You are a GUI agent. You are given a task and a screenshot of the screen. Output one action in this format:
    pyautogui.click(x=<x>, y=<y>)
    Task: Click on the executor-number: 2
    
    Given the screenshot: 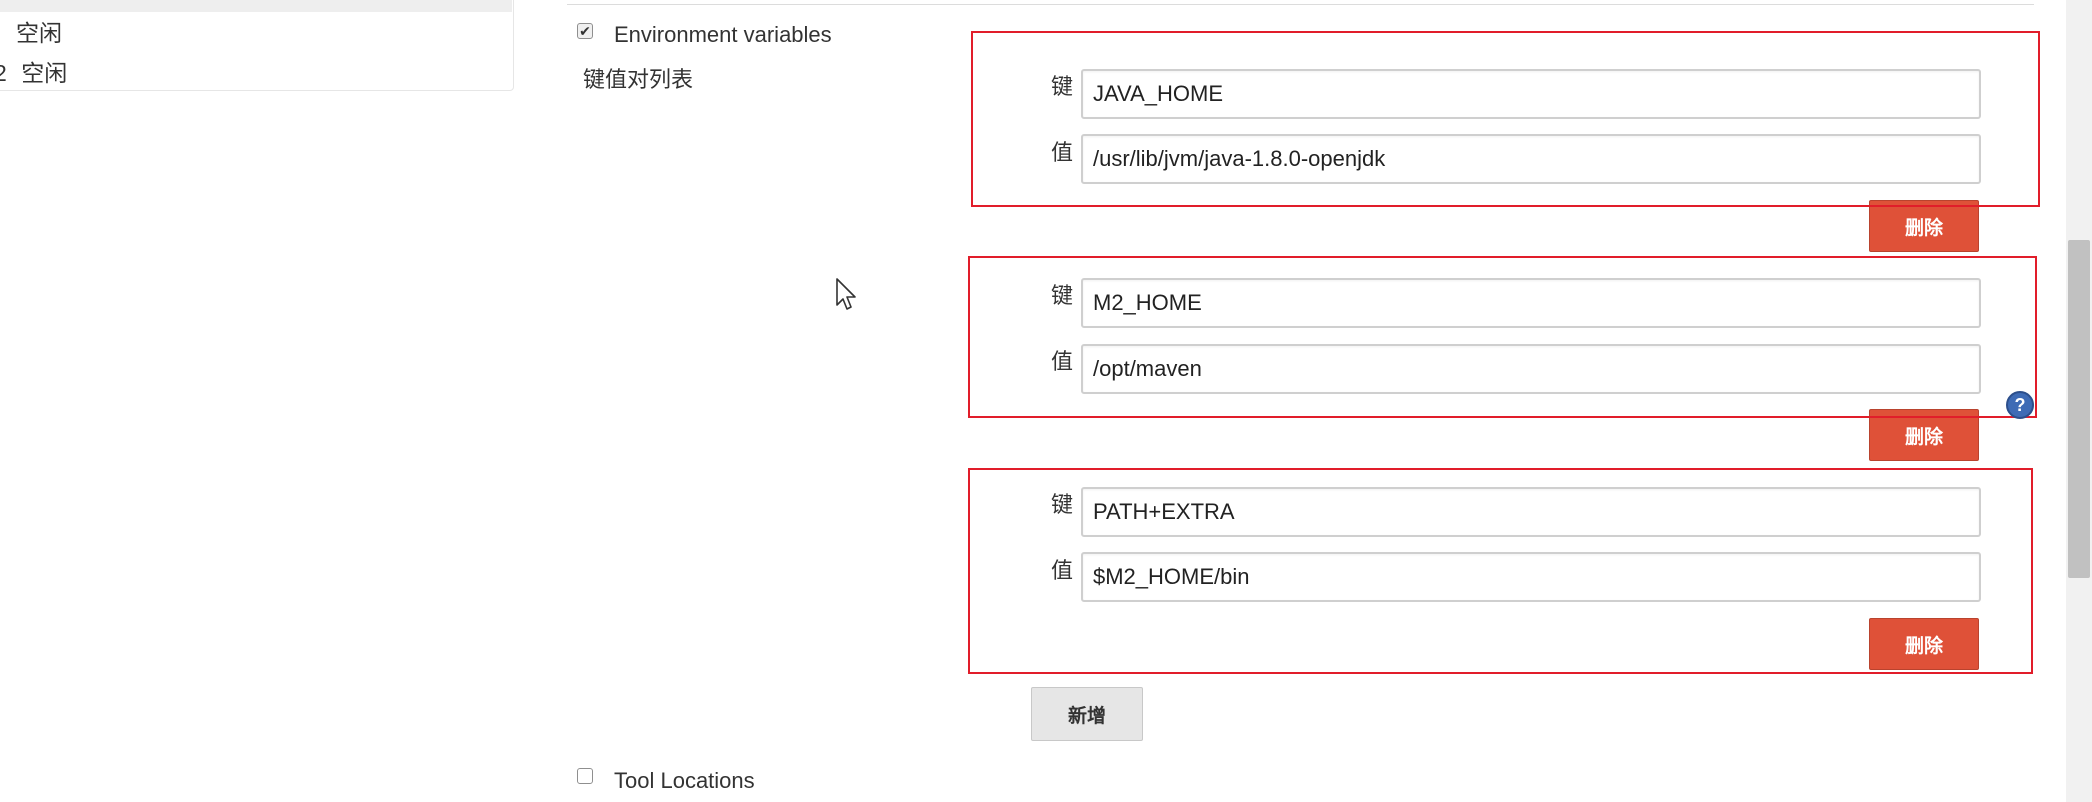 What is the action you would take?
    pyautogui.click(x=3, y=73)
    